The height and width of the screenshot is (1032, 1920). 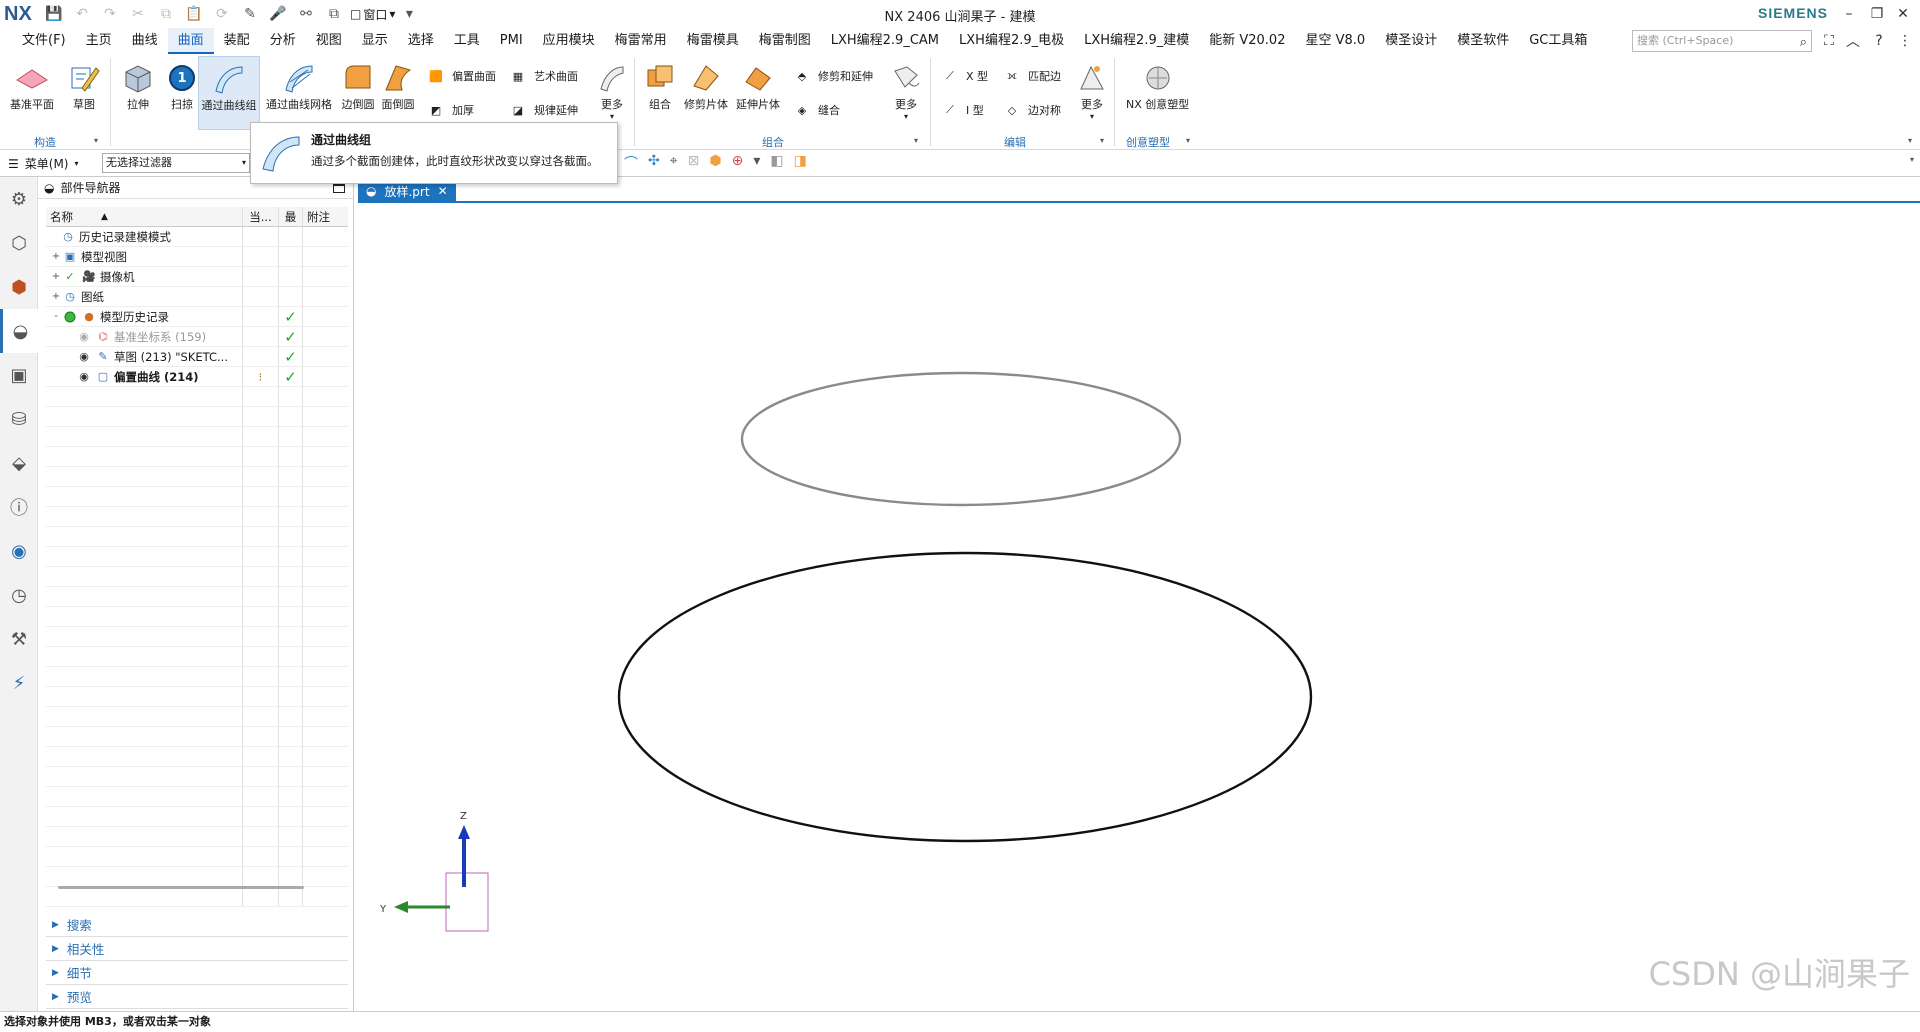 I want to click on repeat-icon: ⟳, so click(x=222, y=14).